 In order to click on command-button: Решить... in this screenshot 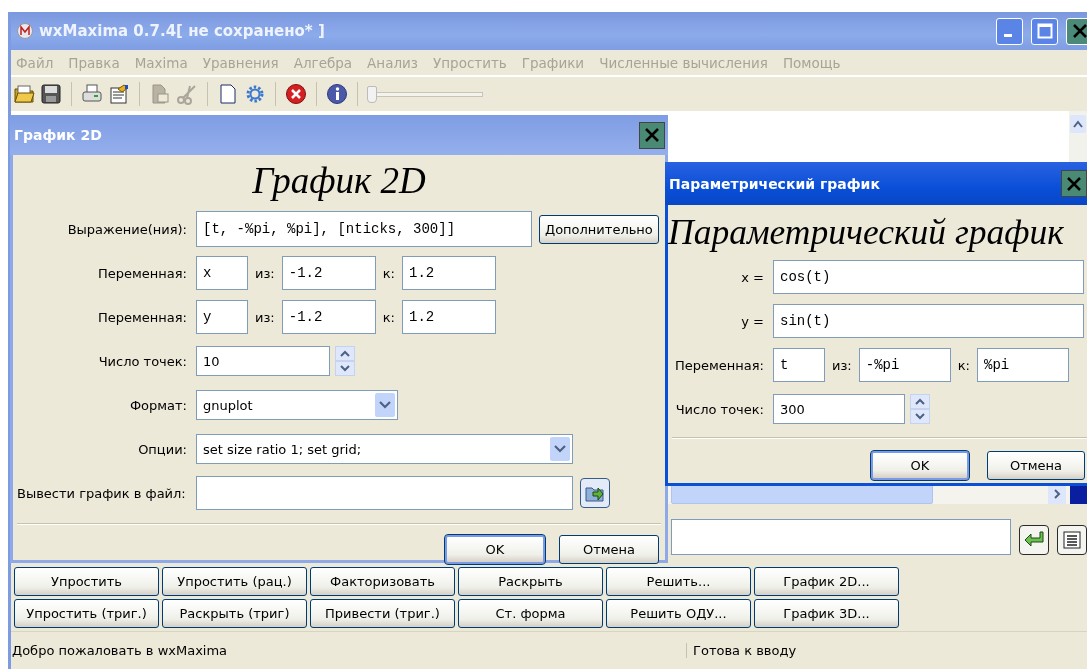, I will do `click(678, 581)`.